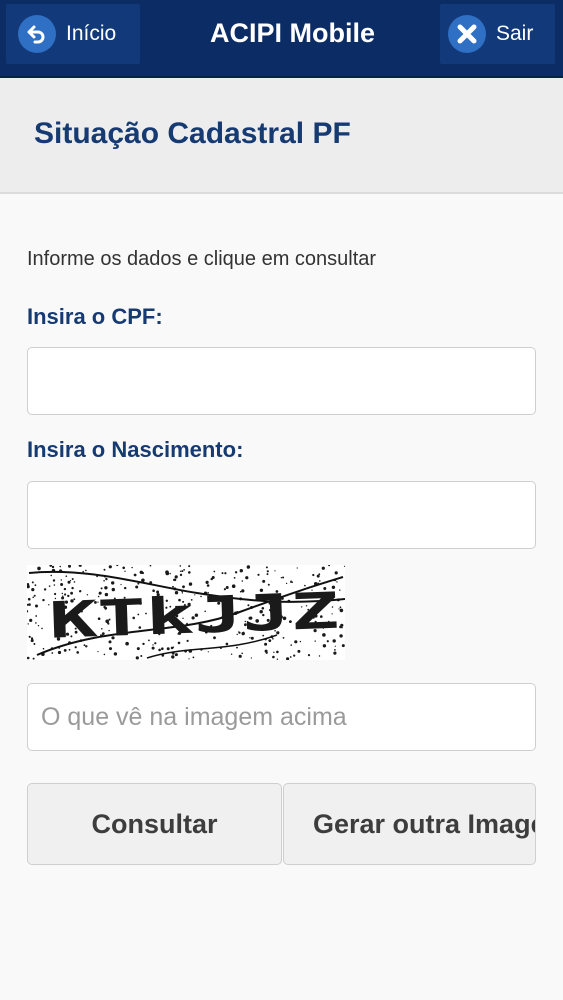 This screenshot has width=563, height=1000. What do you see at coordinates (202, 259) in the screenshot?
I see `instructions-text: Informe os dados e clique em consultar` at bounding box center [202, 259].